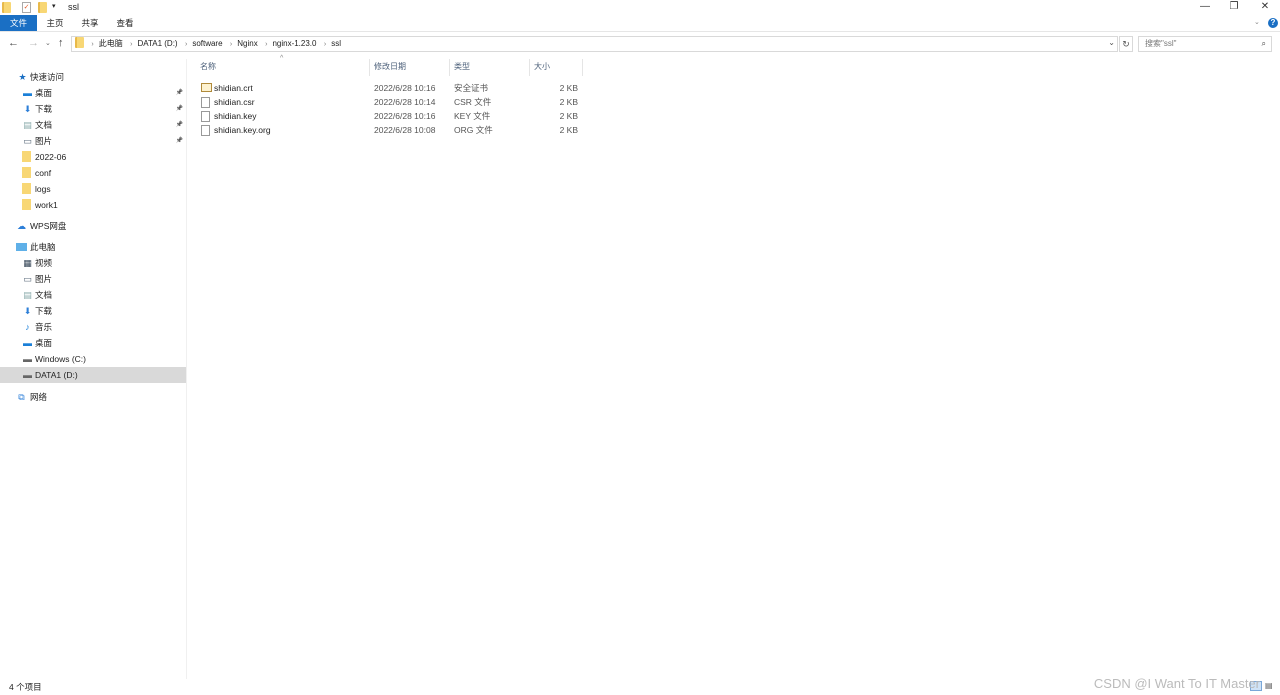 This screenshot has width=1280, height=695. Describe the element at coordinates (27, 141) in the screenshot. I see `picture-icon: ▭` at that location.